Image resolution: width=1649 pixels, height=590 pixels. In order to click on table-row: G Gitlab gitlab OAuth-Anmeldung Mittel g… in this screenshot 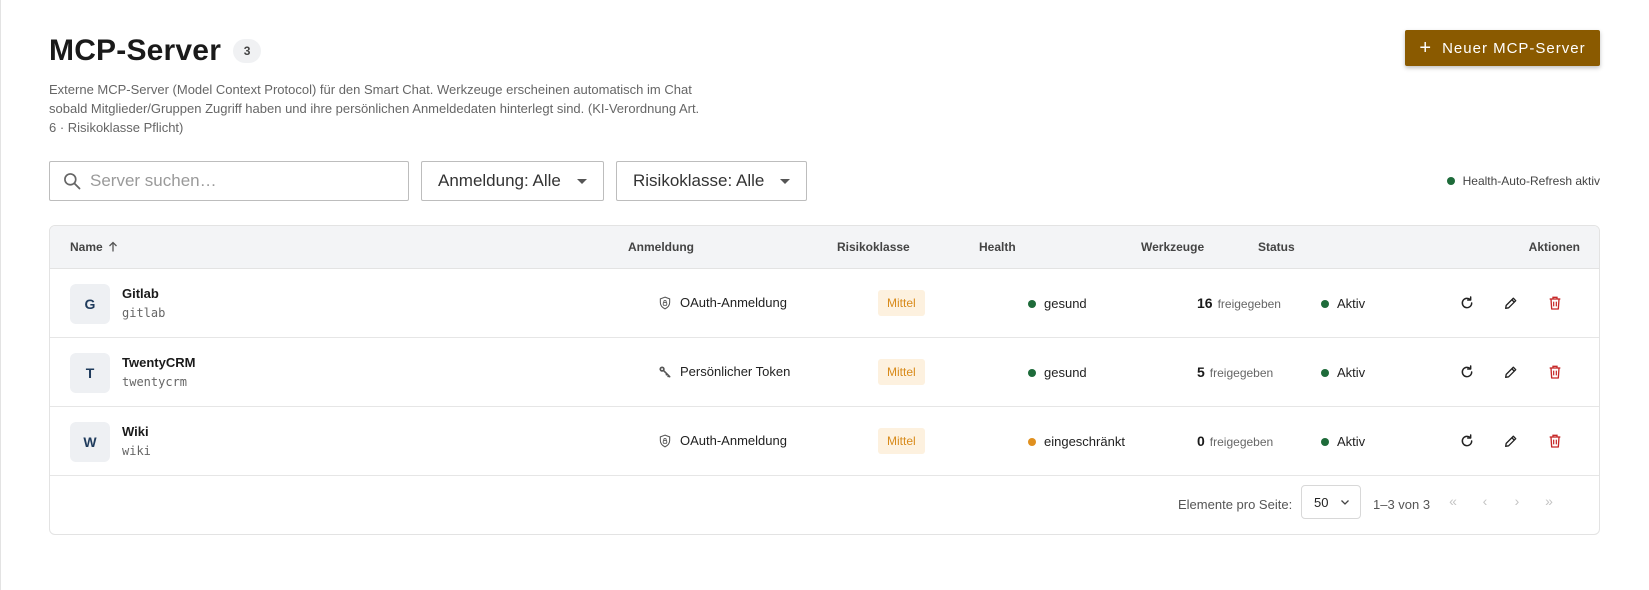, I will do `click(824, 303)`.